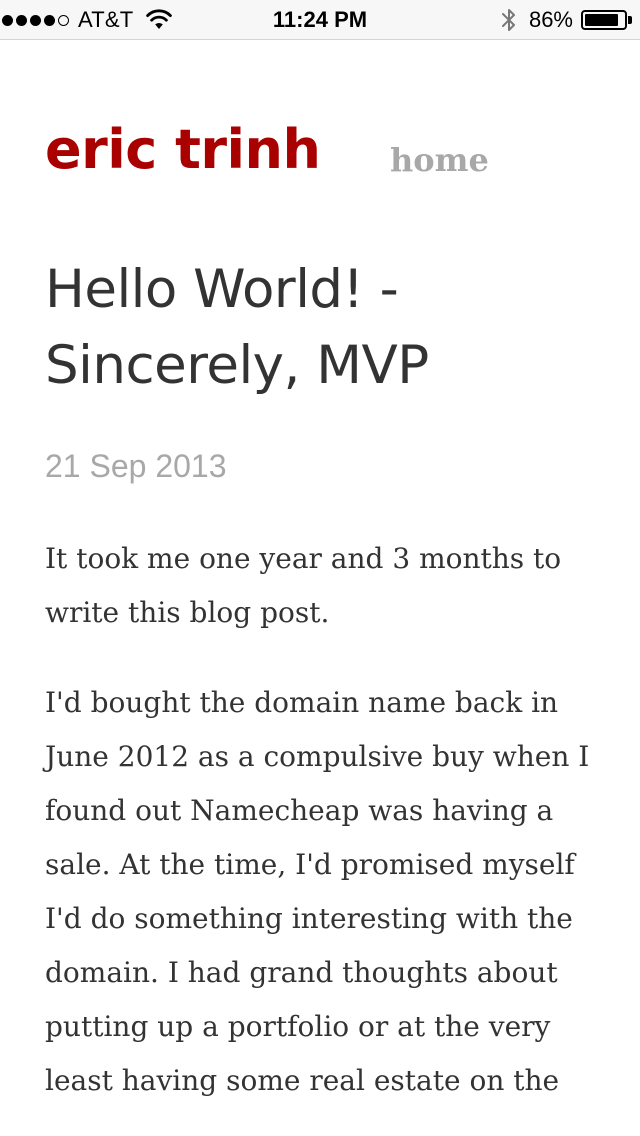 This screenshot has height=1136, width=640. I want to click on bluetooth-icon, so click(508, 20).